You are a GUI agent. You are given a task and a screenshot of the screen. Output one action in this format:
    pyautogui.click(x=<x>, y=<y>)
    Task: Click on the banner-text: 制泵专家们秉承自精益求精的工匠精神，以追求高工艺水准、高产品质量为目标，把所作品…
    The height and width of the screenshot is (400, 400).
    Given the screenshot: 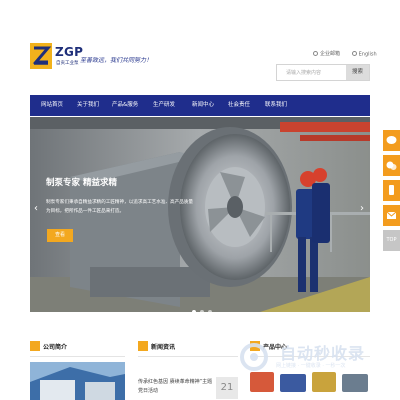 What is the action you would take?
    pyautogui.click(x=120, y=207)
    